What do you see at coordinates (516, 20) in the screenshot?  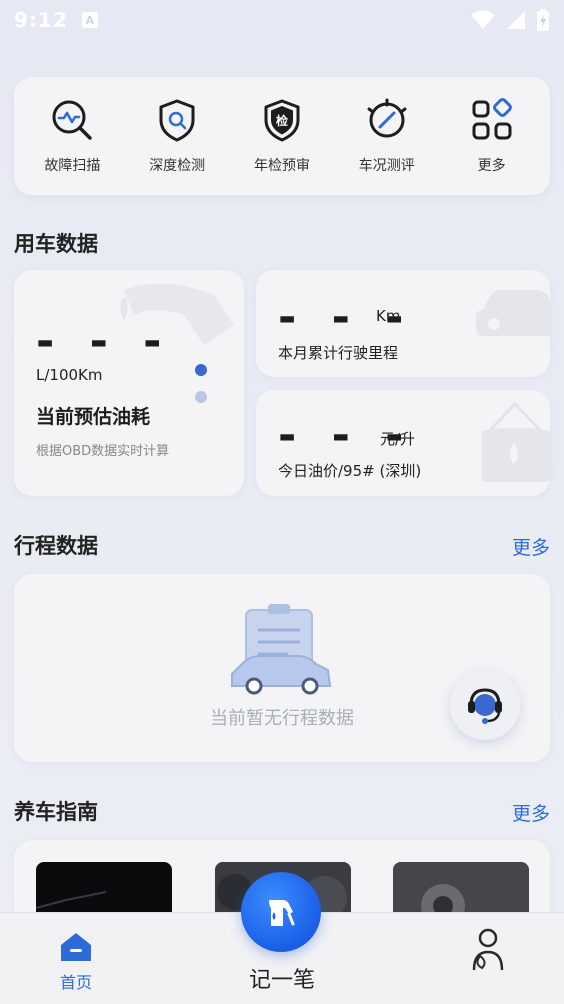 I see `signal-icon` at bounding box center [516, 20].